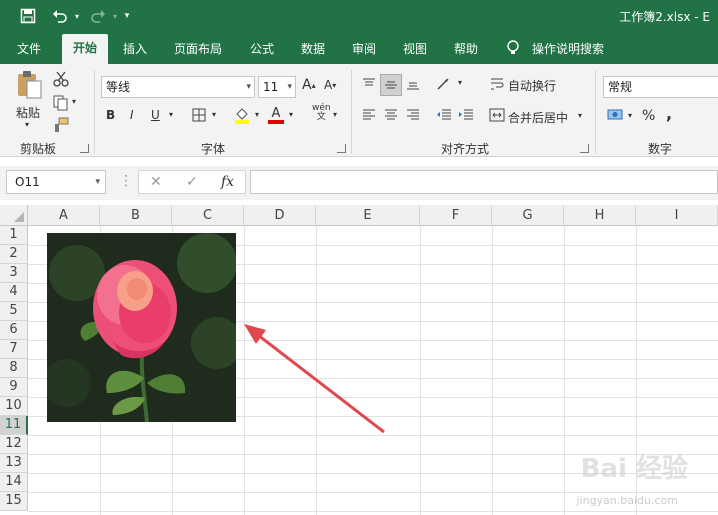  What do you see at coordinates (359, 16) in the screenshot?
I see `title-bar: ▾ ▾ ▾ 工作簿2.xlsx - E` at bounding box center [359, 16].